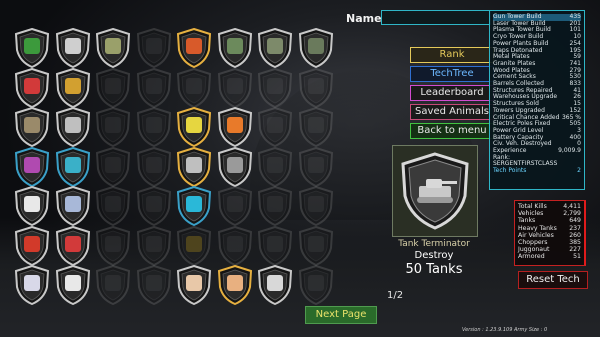  I want to click on kill-label: Total Kills, so click(532, 206).